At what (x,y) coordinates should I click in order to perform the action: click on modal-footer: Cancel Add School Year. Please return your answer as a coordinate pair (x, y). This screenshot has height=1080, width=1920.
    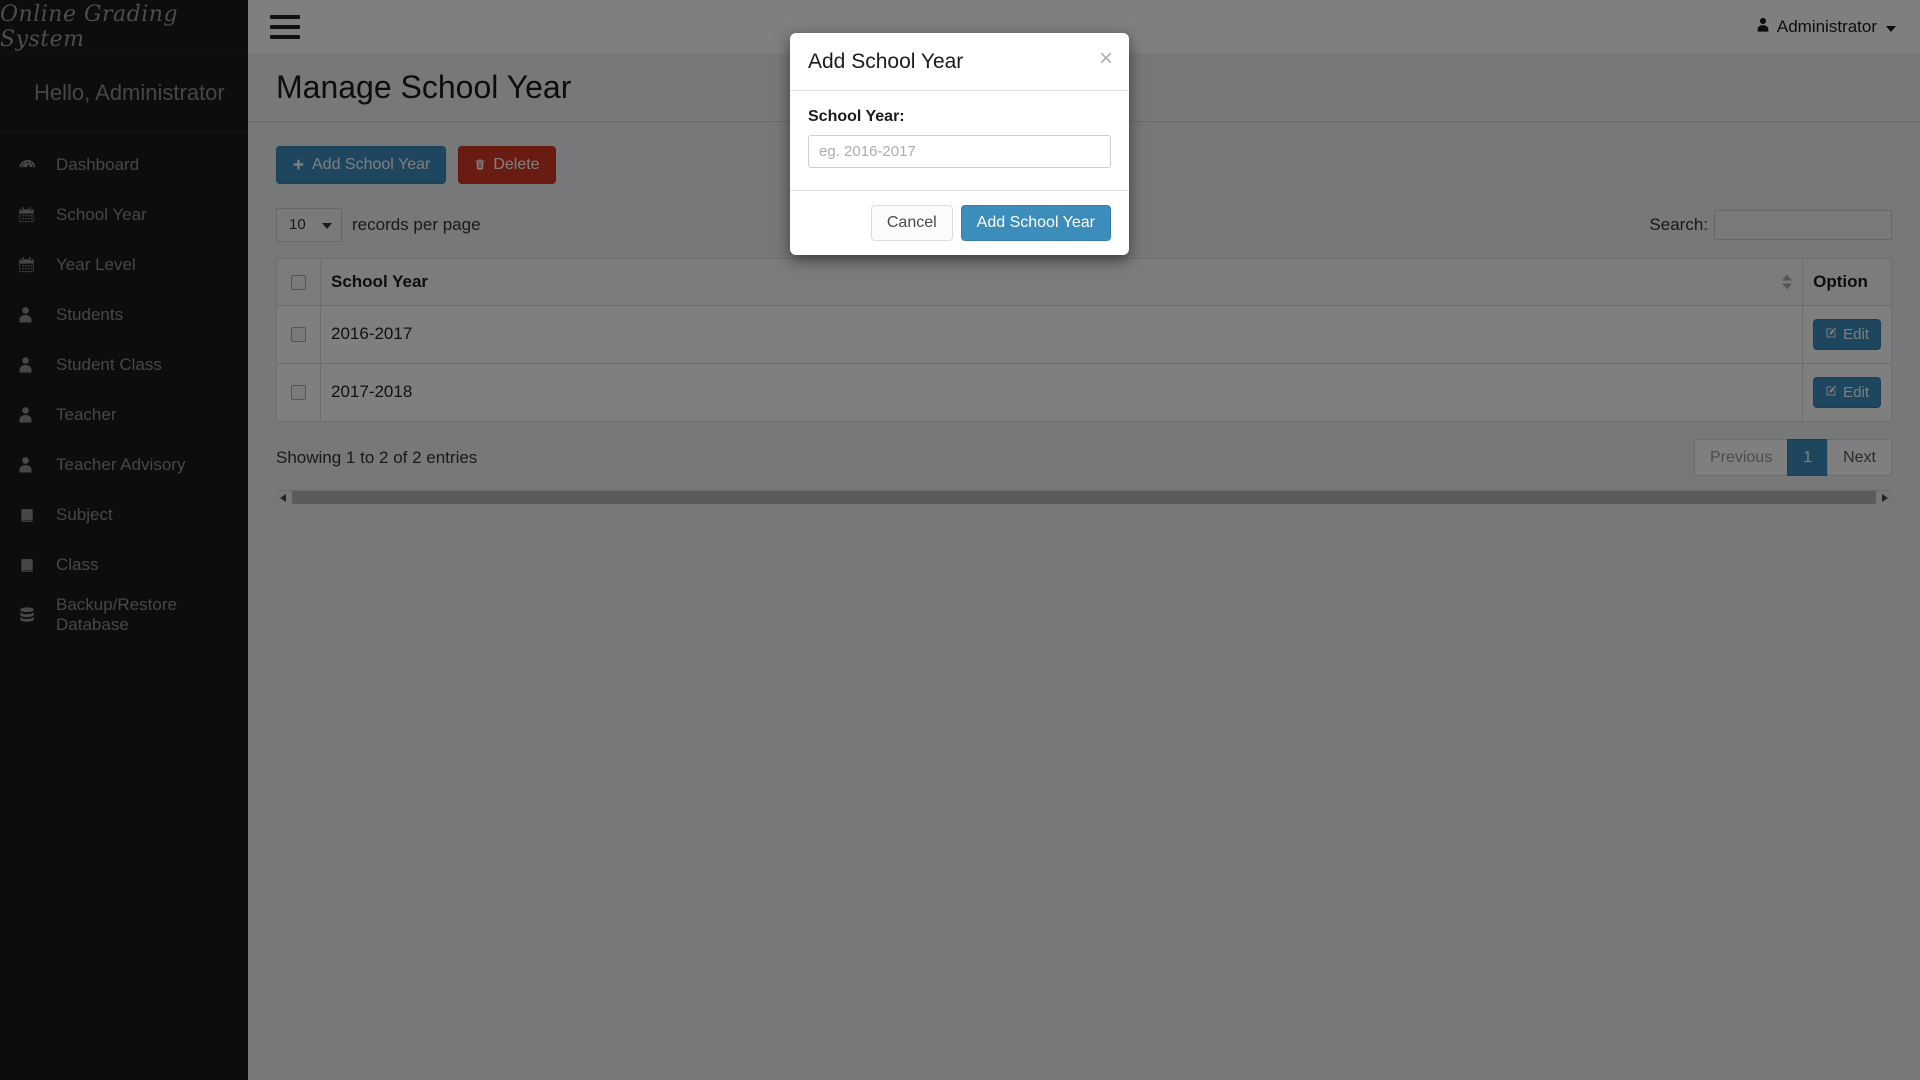
    Looking at the image, I should click on (959, 222).